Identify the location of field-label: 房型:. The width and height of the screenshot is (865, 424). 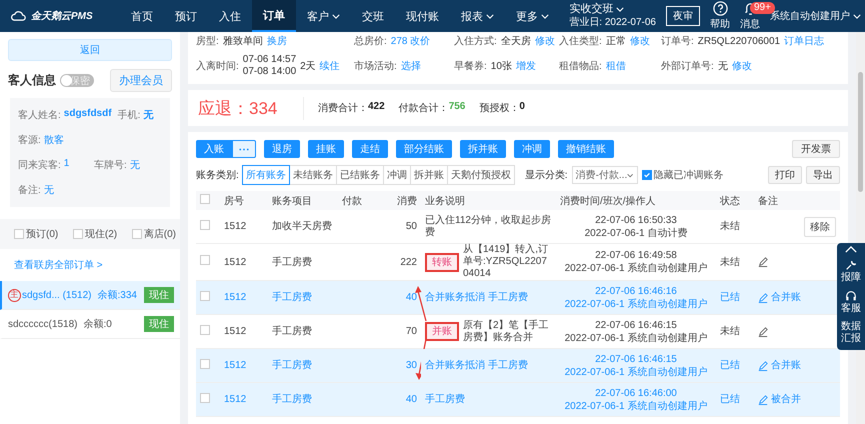
(207, 41).